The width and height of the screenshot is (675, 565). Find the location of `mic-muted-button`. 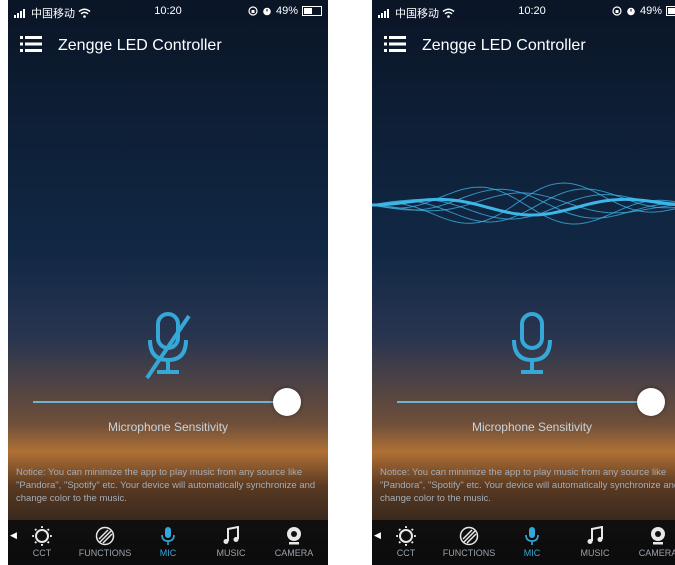

mic-muted-button is located at coordinates (168, 347).